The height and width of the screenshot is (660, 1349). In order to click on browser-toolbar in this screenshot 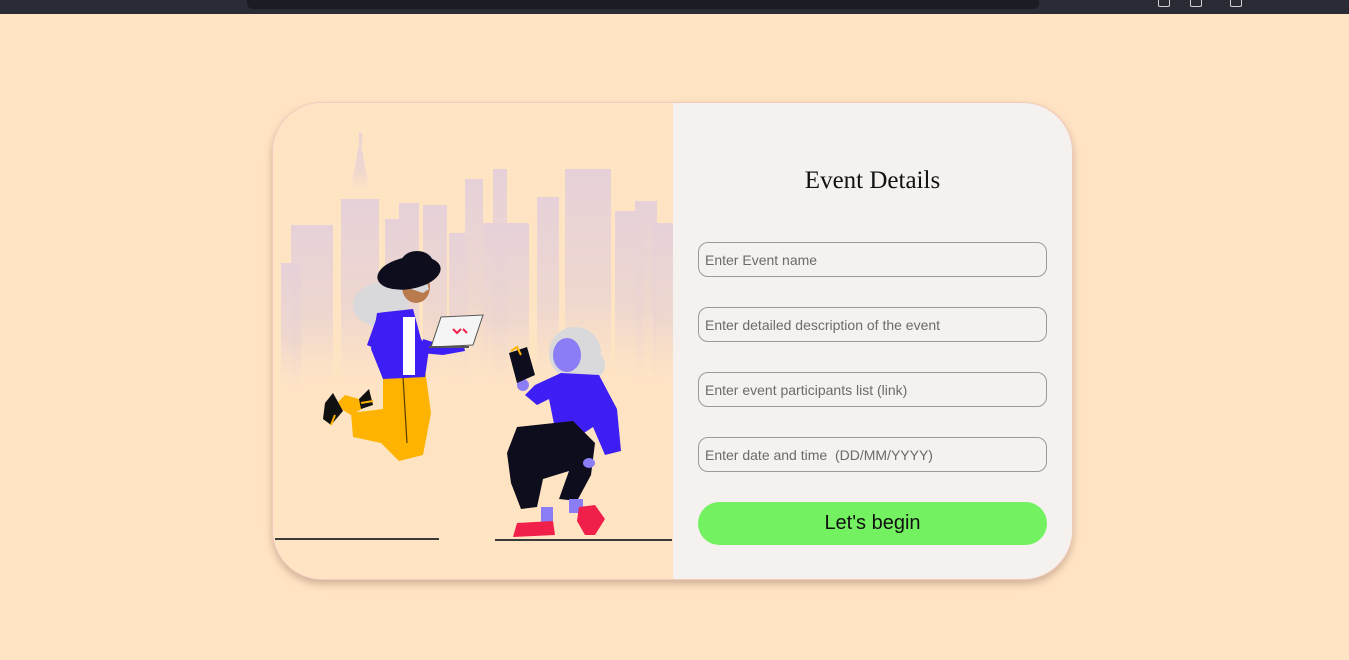, I will do `click(674, 7)`.